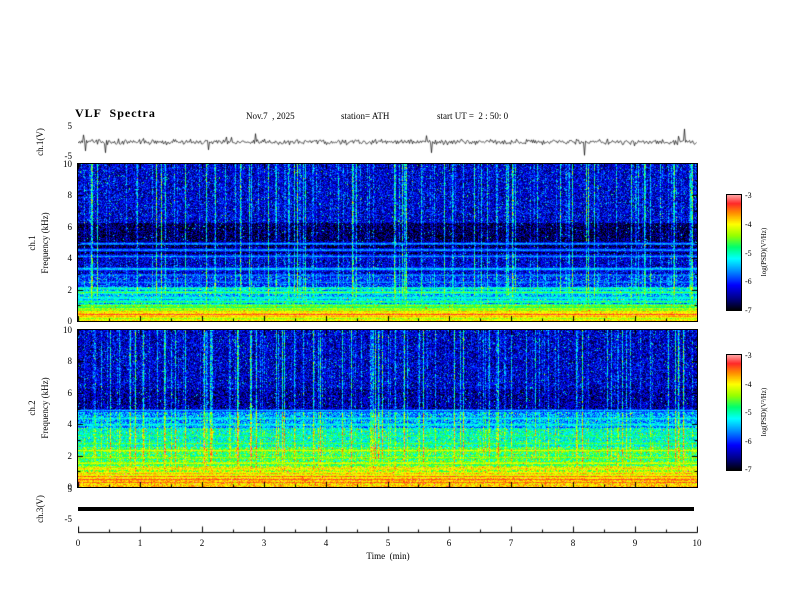 Image resolution: width=792 pixels, height=612 pixels. I want to click on time-tick-2: 2, so click(202, 543).